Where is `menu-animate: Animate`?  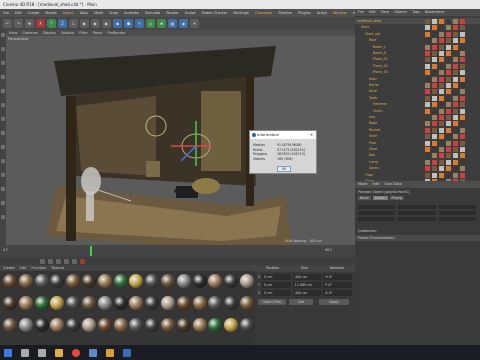
menu-animate: Animate is located at coordinates (131, 13).